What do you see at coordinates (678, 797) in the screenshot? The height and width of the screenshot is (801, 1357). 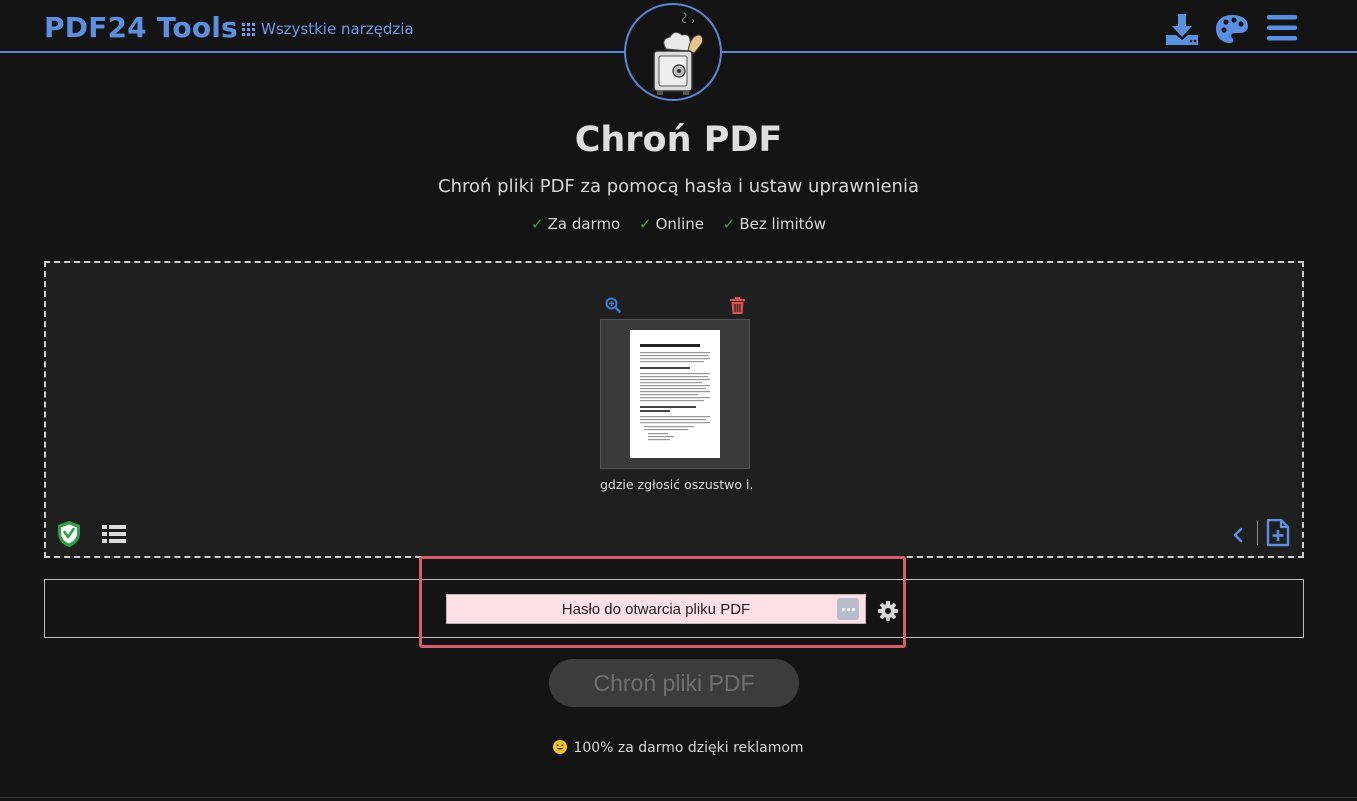 I see `footer-divider` at bounding box center [678, 797].